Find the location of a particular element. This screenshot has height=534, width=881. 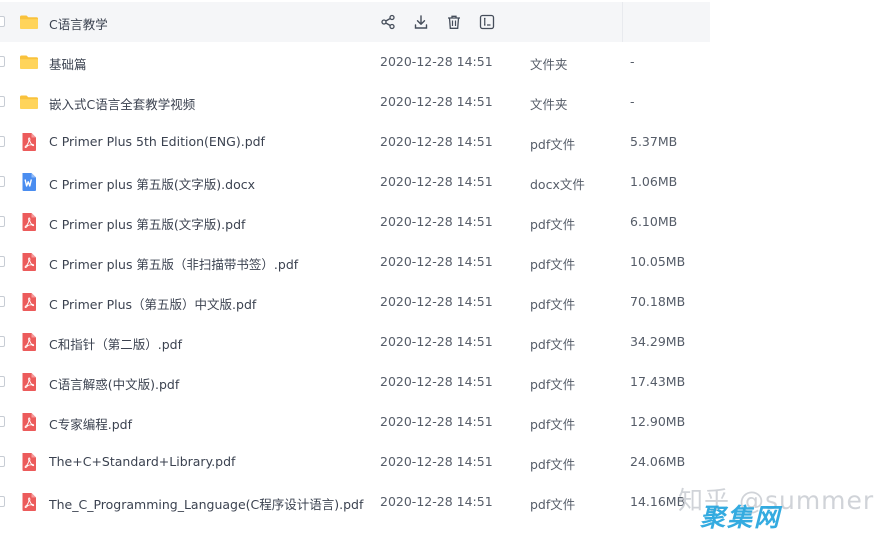

file-name: The_C_Programming_Language(C程序设计语言).pdf is located at coordinates (206, 503).